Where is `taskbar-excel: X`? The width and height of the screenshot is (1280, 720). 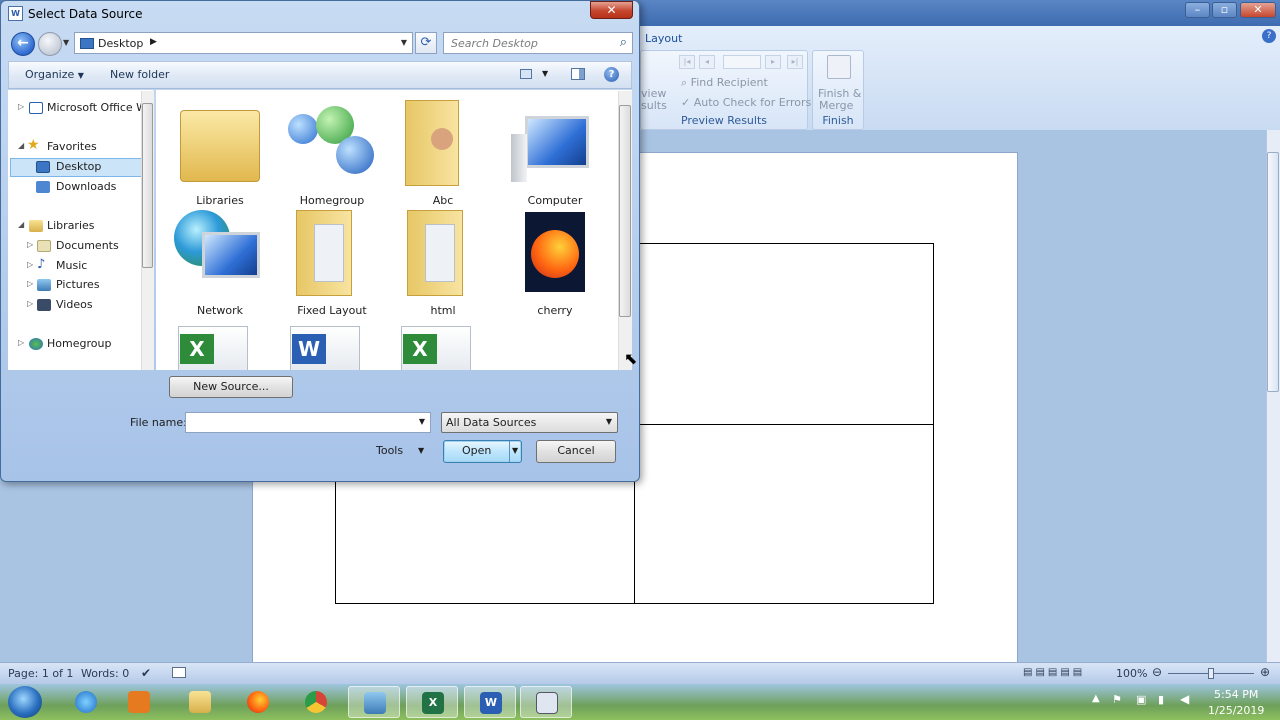
taskbar-excel: X is located at coordinates (432, 702).